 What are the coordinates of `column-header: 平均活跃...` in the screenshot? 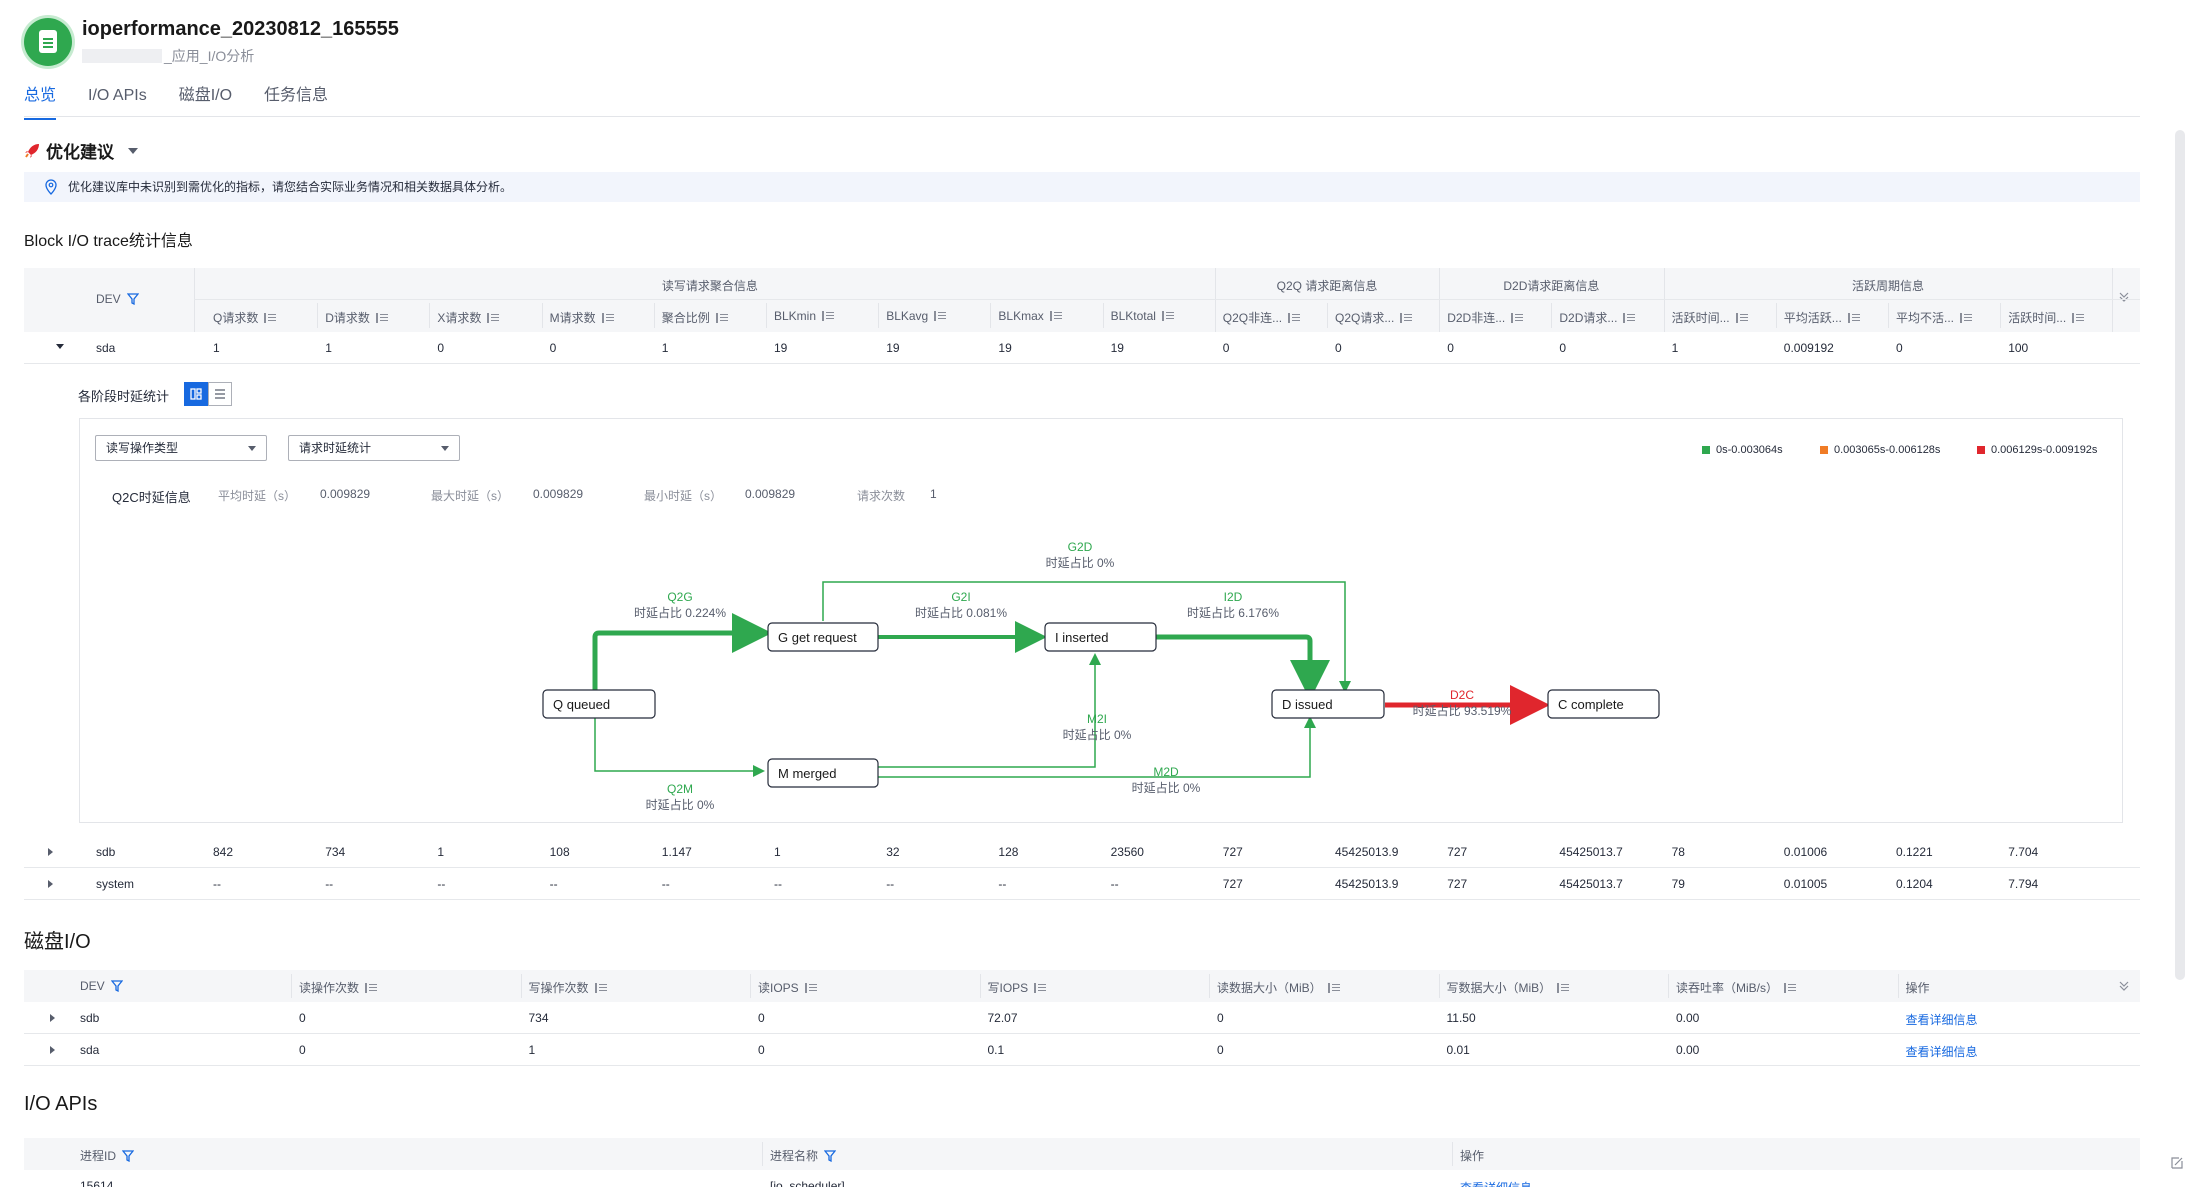 It's located at (1822, 317).